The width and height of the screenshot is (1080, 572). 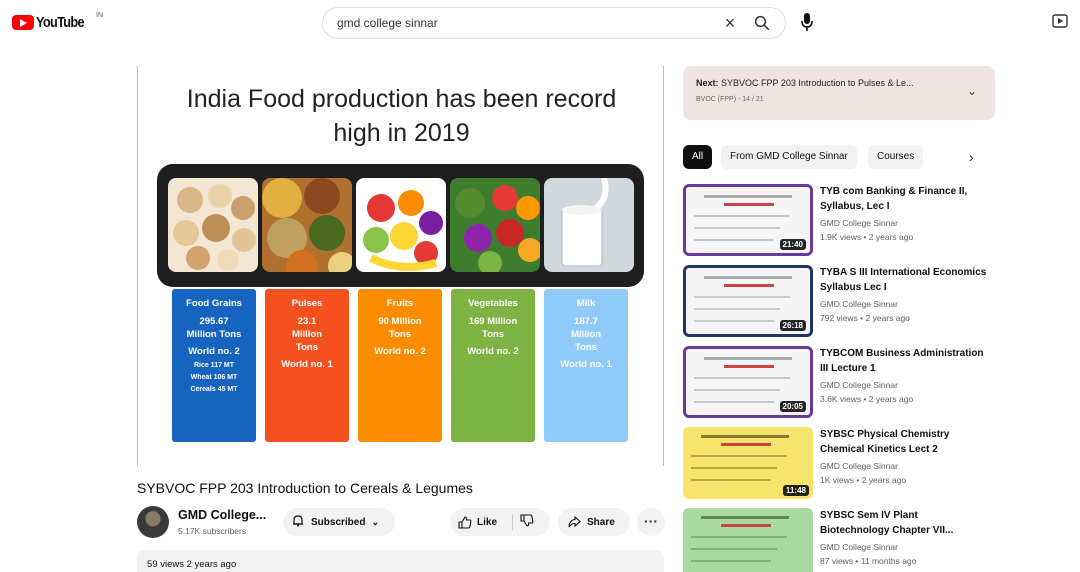 I want to click on youtube-logo: YouTube IN, so click(x=57, y=21).